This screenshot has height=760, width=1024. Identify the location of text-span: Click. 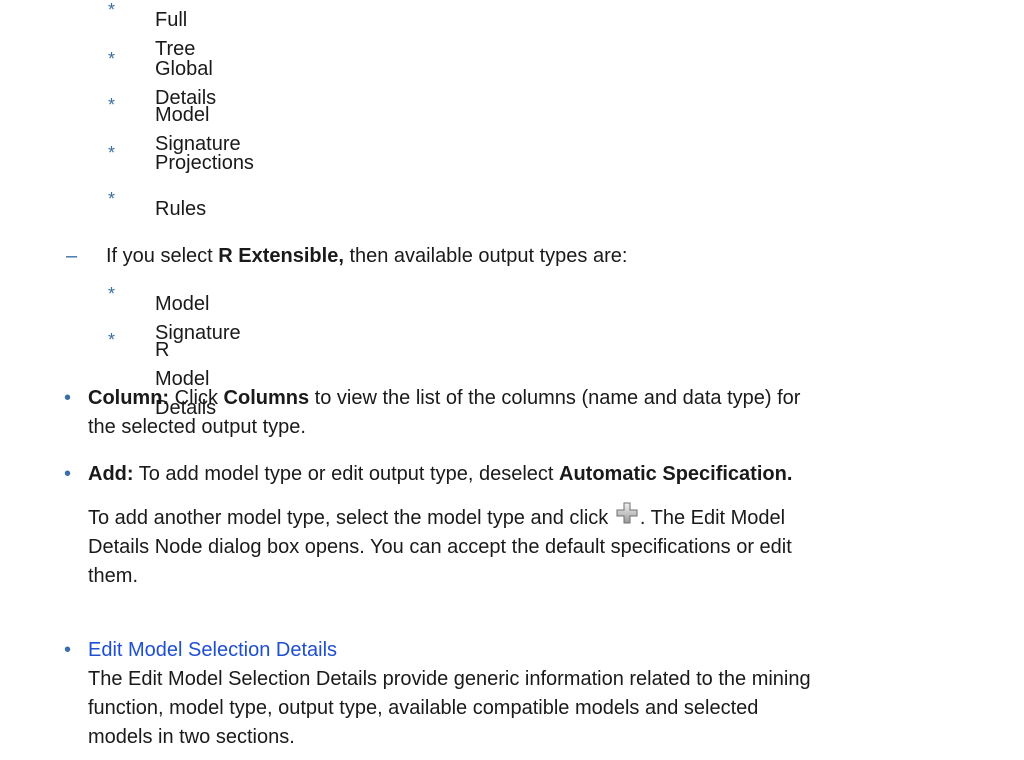
(196, 398).